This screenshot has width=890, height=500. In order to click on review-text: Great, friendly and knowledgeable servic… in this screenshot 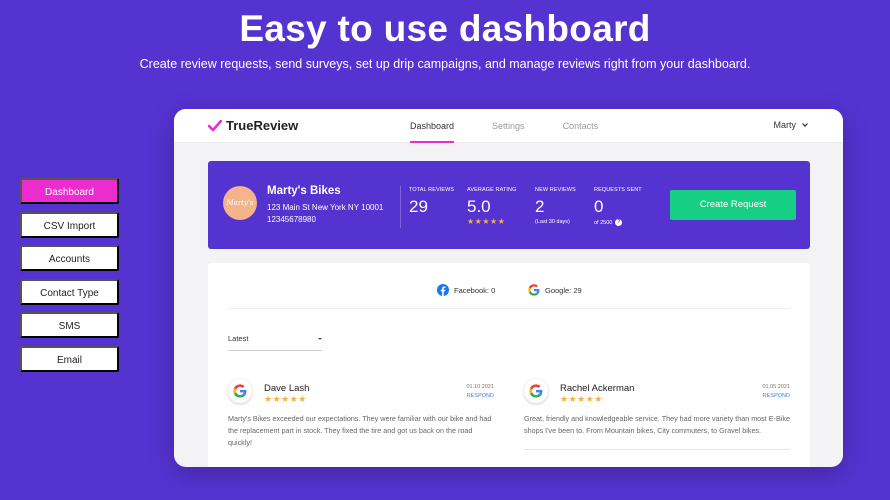, I will do `click(657, 424)`.